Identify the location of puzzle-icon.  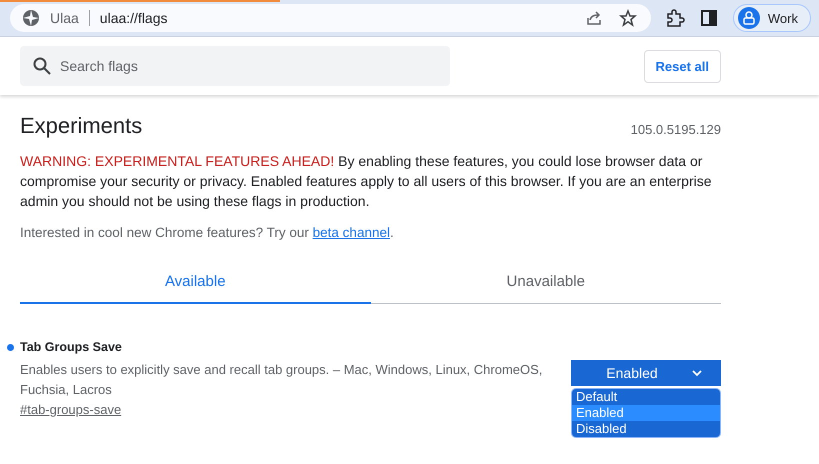
(674, 18).